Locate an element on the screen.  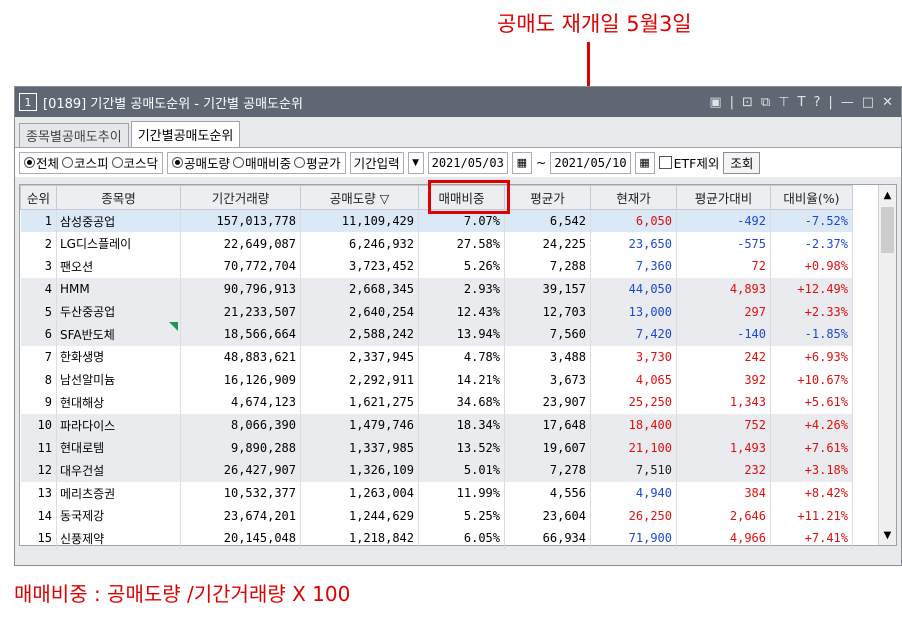
rank-cell: 9 is located at coordinates (38, 402).